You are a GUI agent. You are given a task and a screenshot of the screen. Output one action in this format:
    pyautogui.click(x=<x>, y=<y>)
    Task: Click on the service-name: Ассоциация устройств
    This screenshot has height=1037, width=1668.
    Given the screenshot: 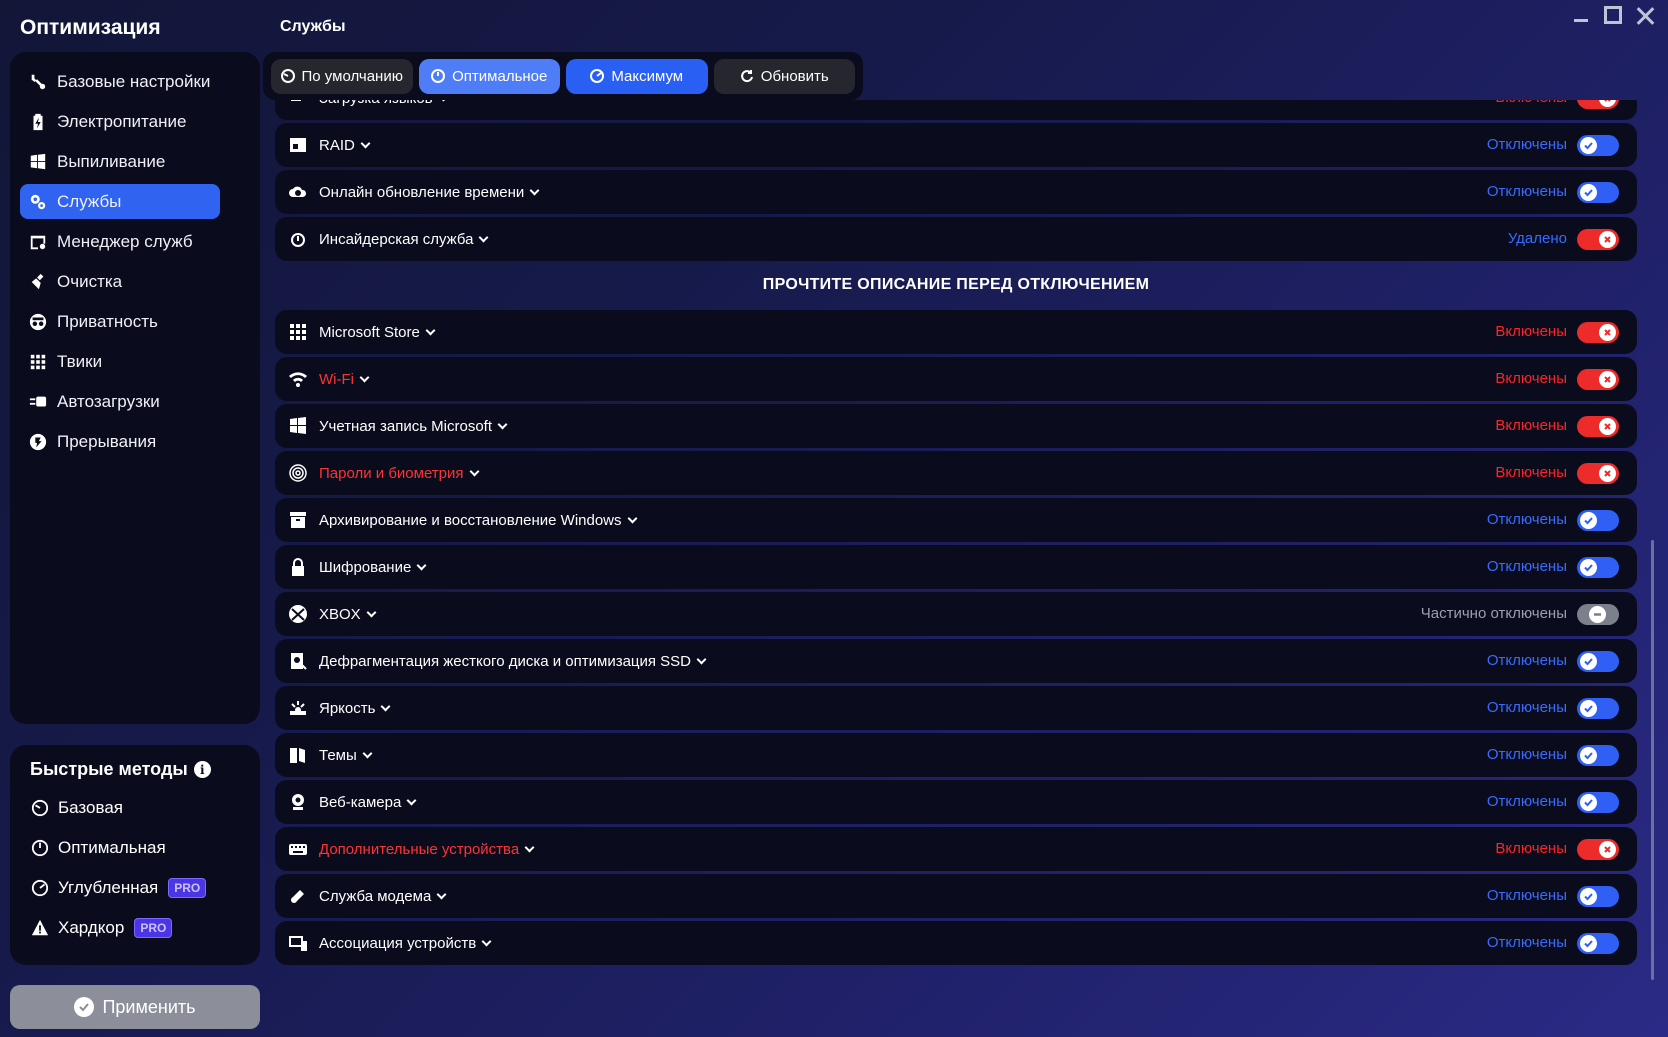 What is the action you would take?
    pyautogui.click(x=397, y=943)
    